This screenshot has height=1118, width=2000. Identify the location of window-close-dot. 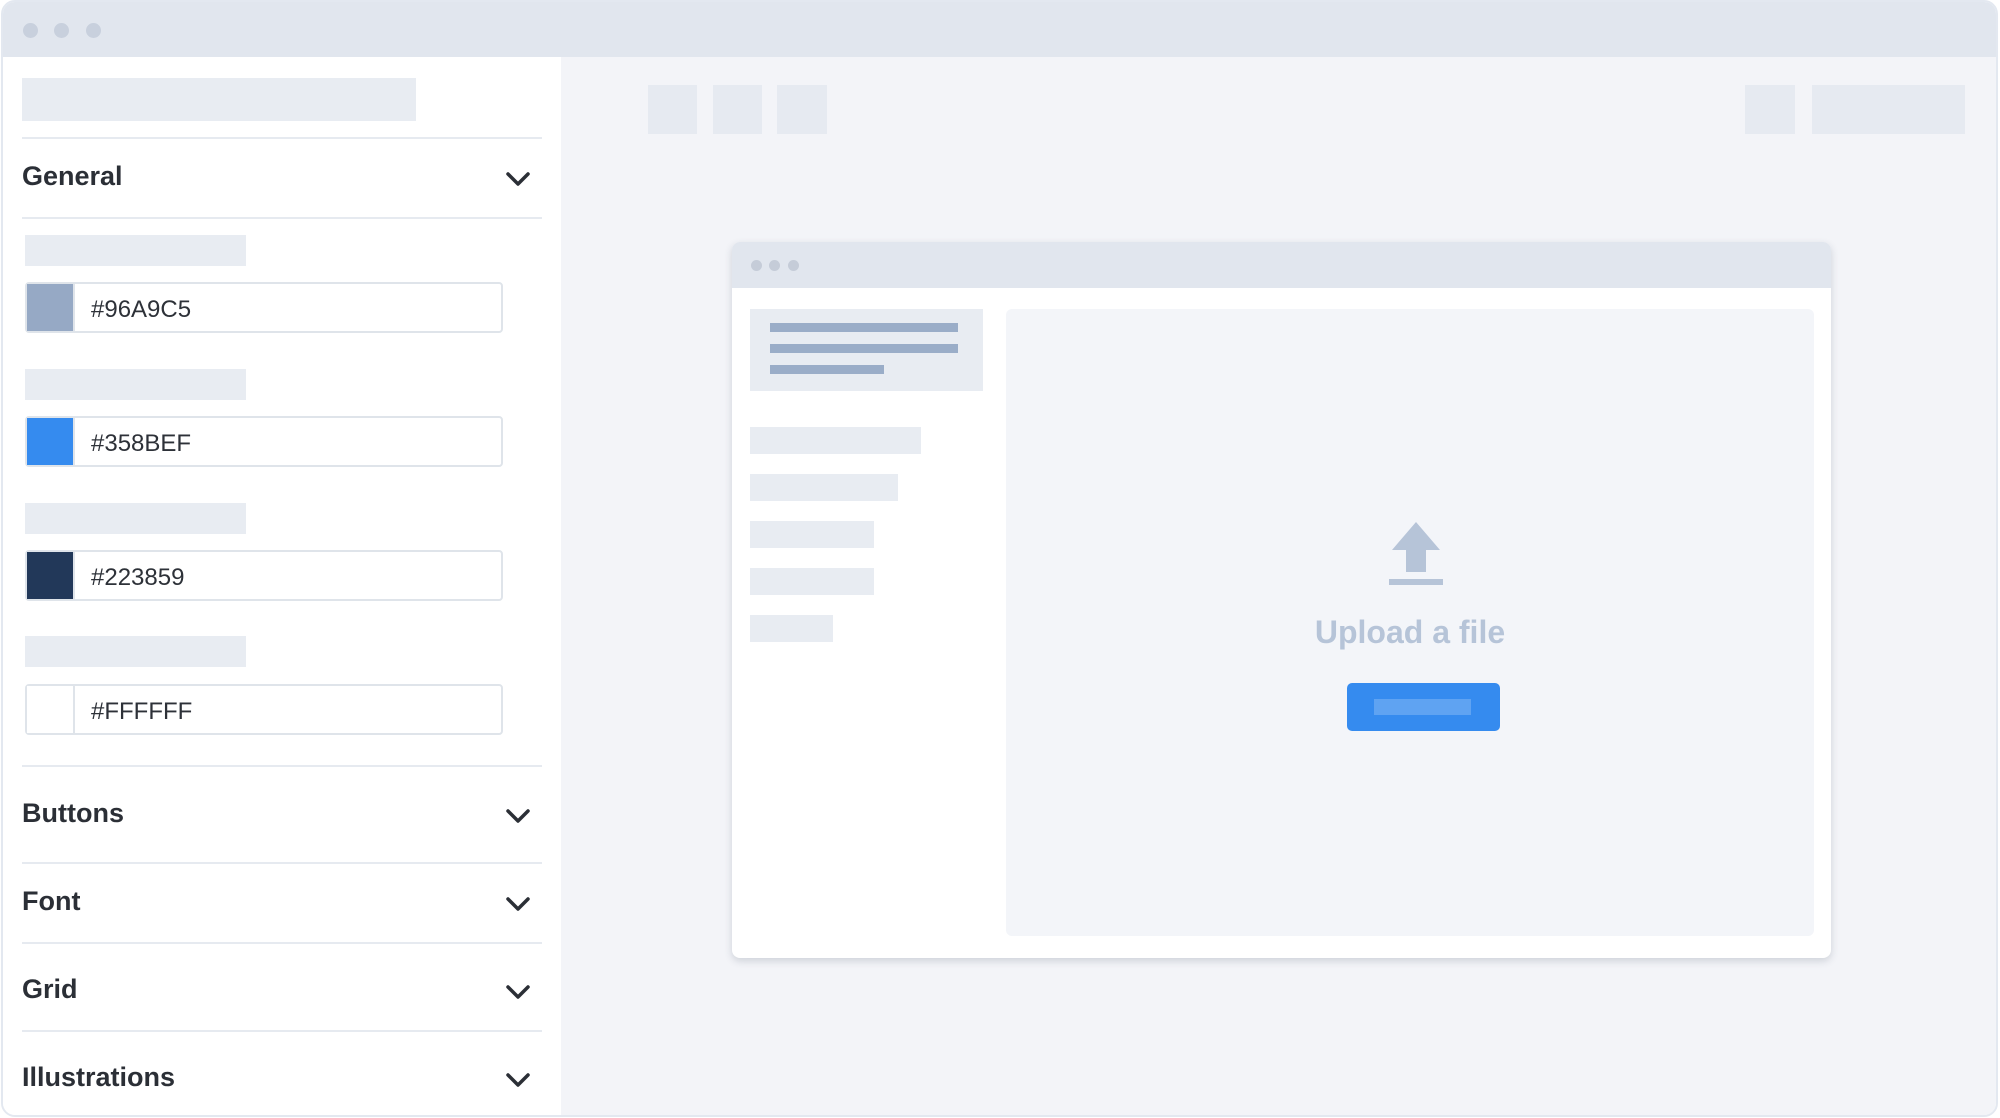
(30, 30).